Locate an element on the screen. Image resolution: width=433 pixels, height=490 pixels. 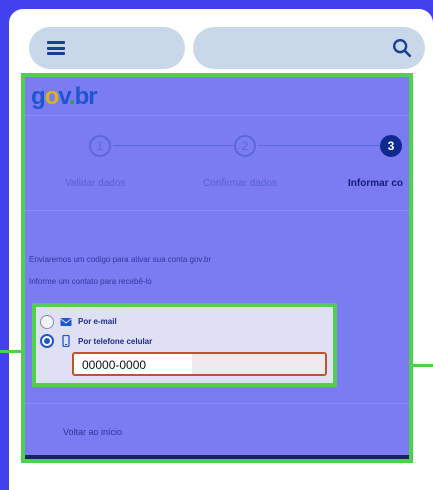
step-2-circle: 2 is located at coordinates (245, 146).